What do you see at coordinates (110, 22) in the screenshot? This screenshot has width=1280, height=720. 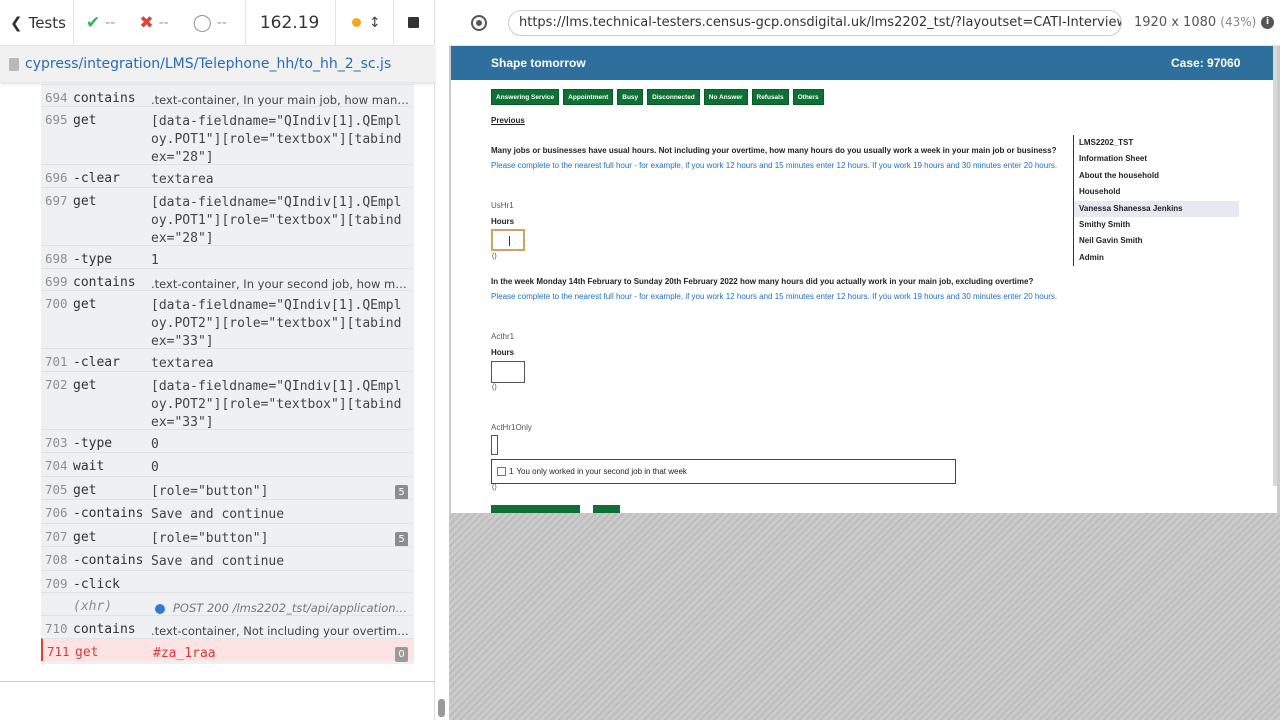 I see `passed-count: --` at bounding box center [110, 22].